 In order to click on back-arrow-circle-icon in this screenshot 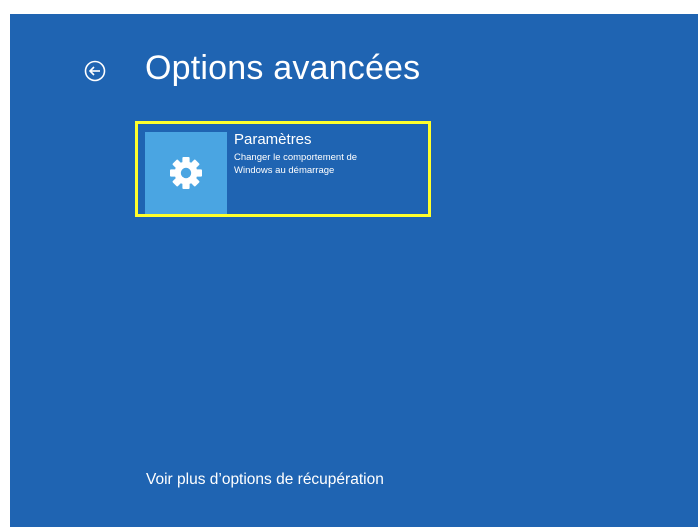, I will do `click(95, 71)`.